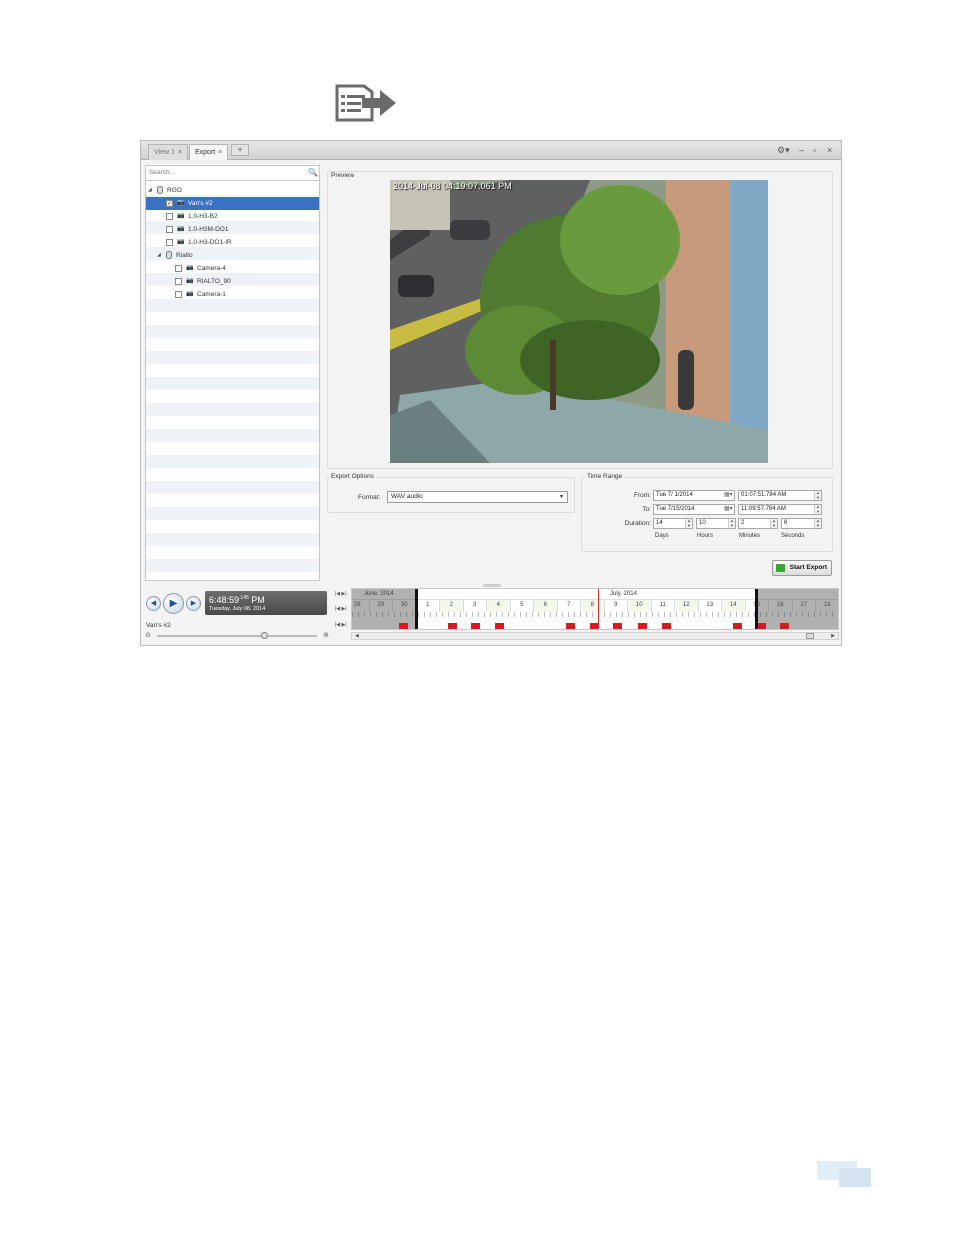 This screenshot has width=954, height=1235. Describe the element at coordinates (232, 255) in the screenshot. I see `tree-site-rialto: ◢ Rialto` at that location.